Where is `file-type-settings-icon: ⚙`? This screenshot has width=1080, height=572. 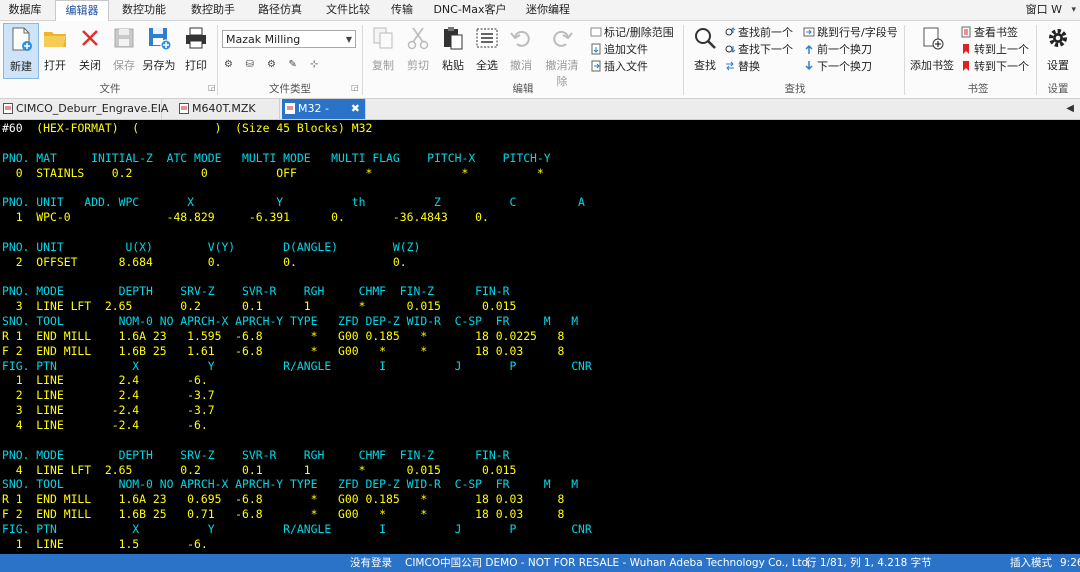
file-type-settings-icon: ⚙ is located at coordinates (232, 66).